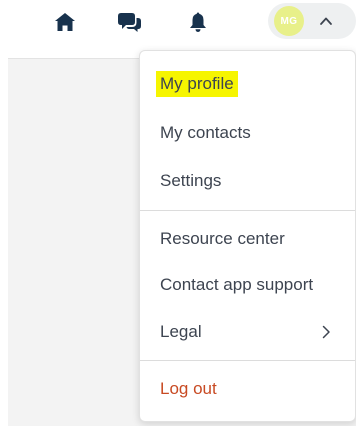 The image size is (356, 426). What do you see at coordinates (178, 22) in the screenshot?
I see `top-navigation-bar: MG` at bounding box center [178, 22].